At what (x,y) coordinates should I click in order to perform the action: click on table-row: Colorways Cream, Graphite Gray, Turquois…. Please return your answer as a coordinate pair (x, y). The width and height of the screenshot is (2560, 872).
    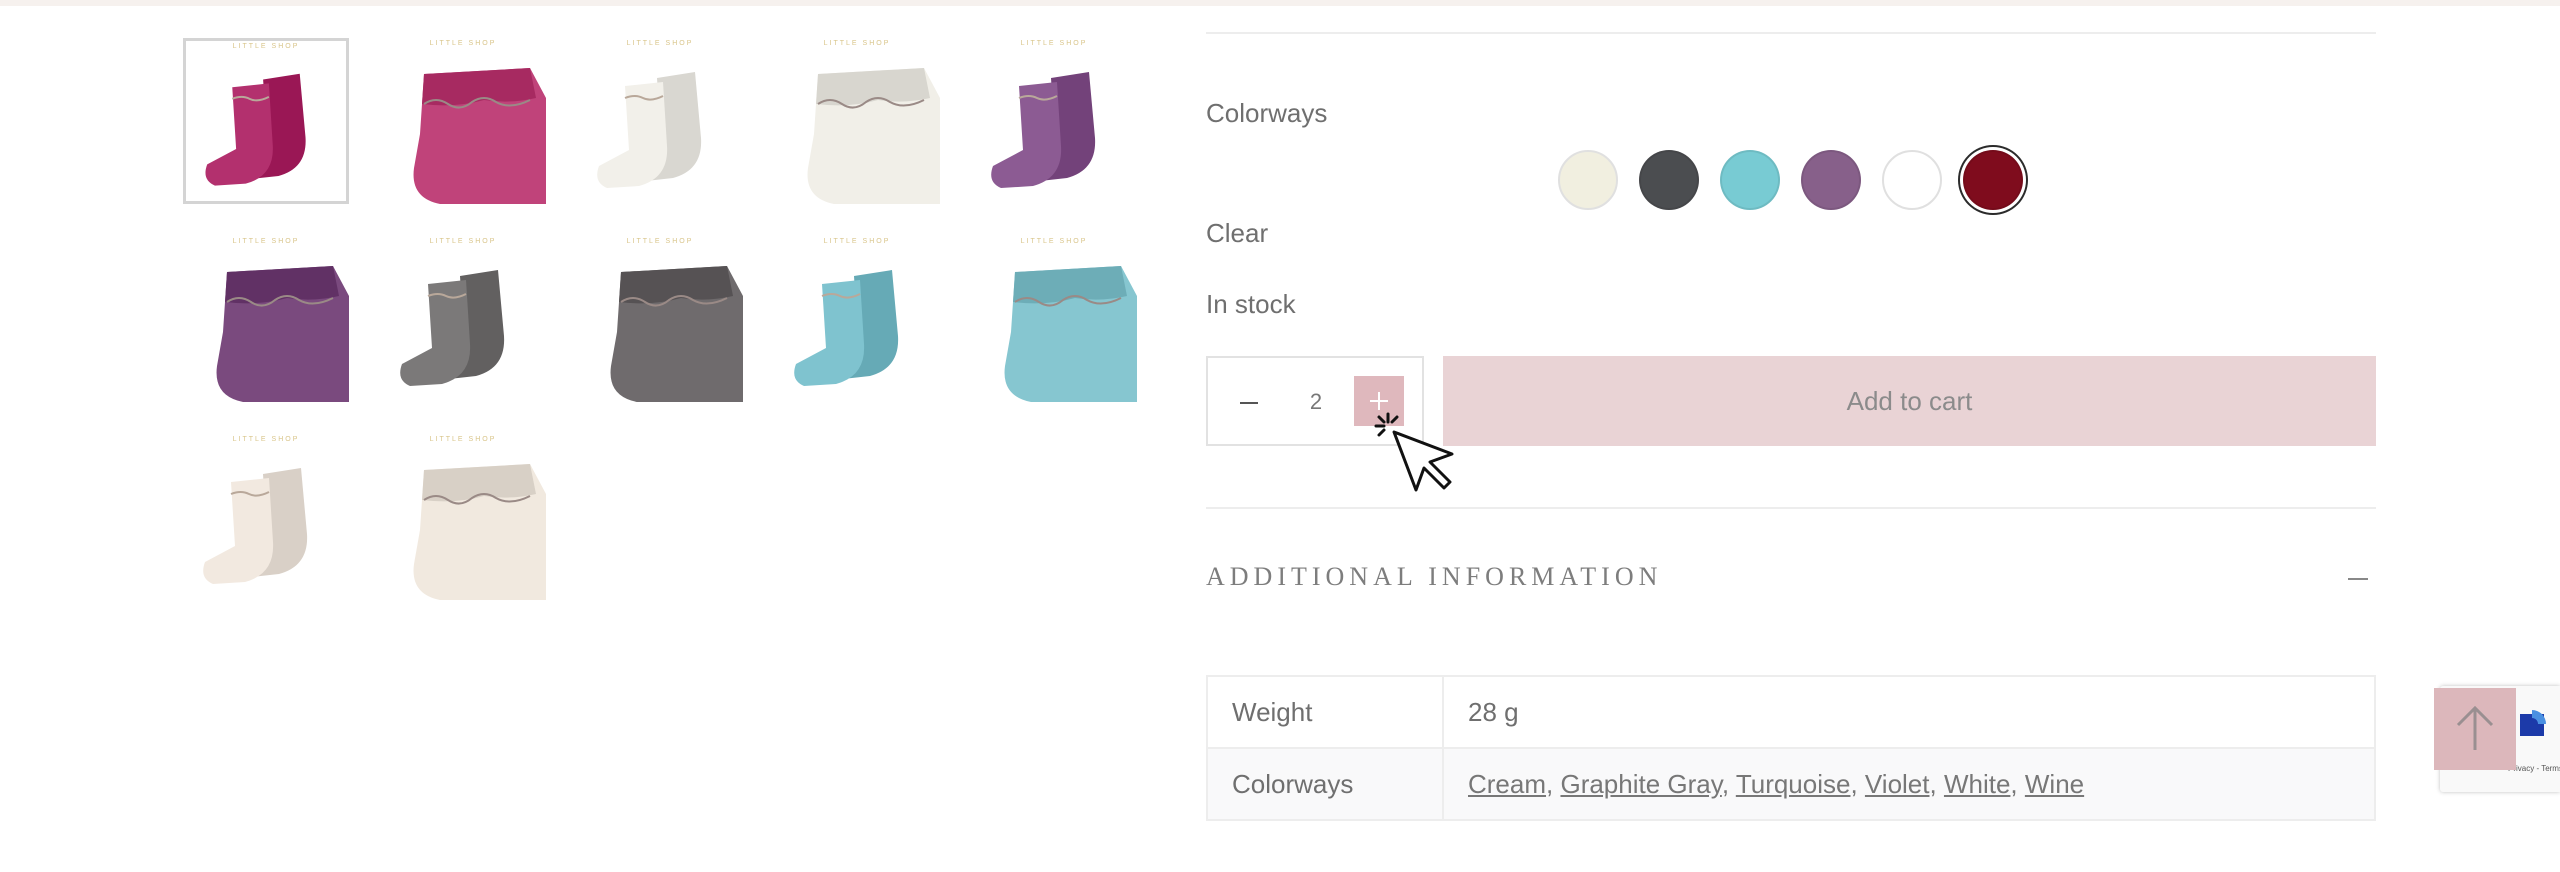
    Looking at the image, I should click on (1791, 784).